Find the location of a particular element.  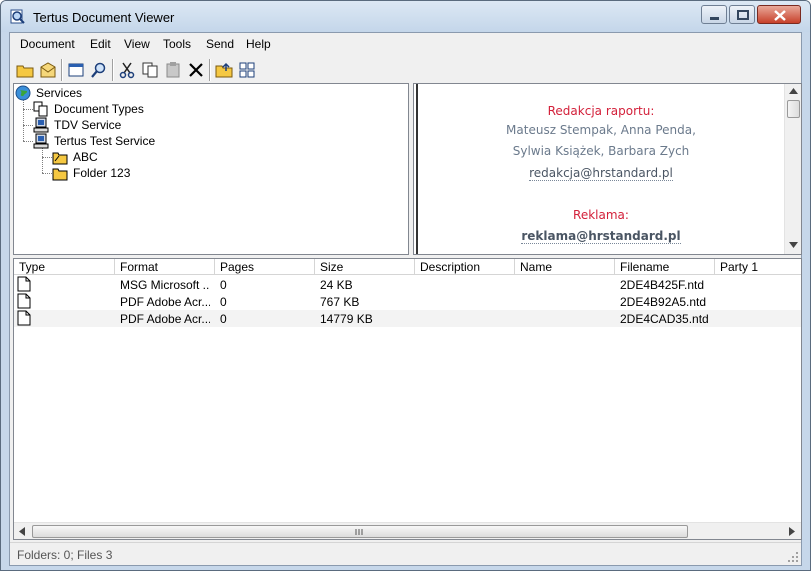

tree-node-folder-123: Folder 123 is located at coordinates (112, 173).